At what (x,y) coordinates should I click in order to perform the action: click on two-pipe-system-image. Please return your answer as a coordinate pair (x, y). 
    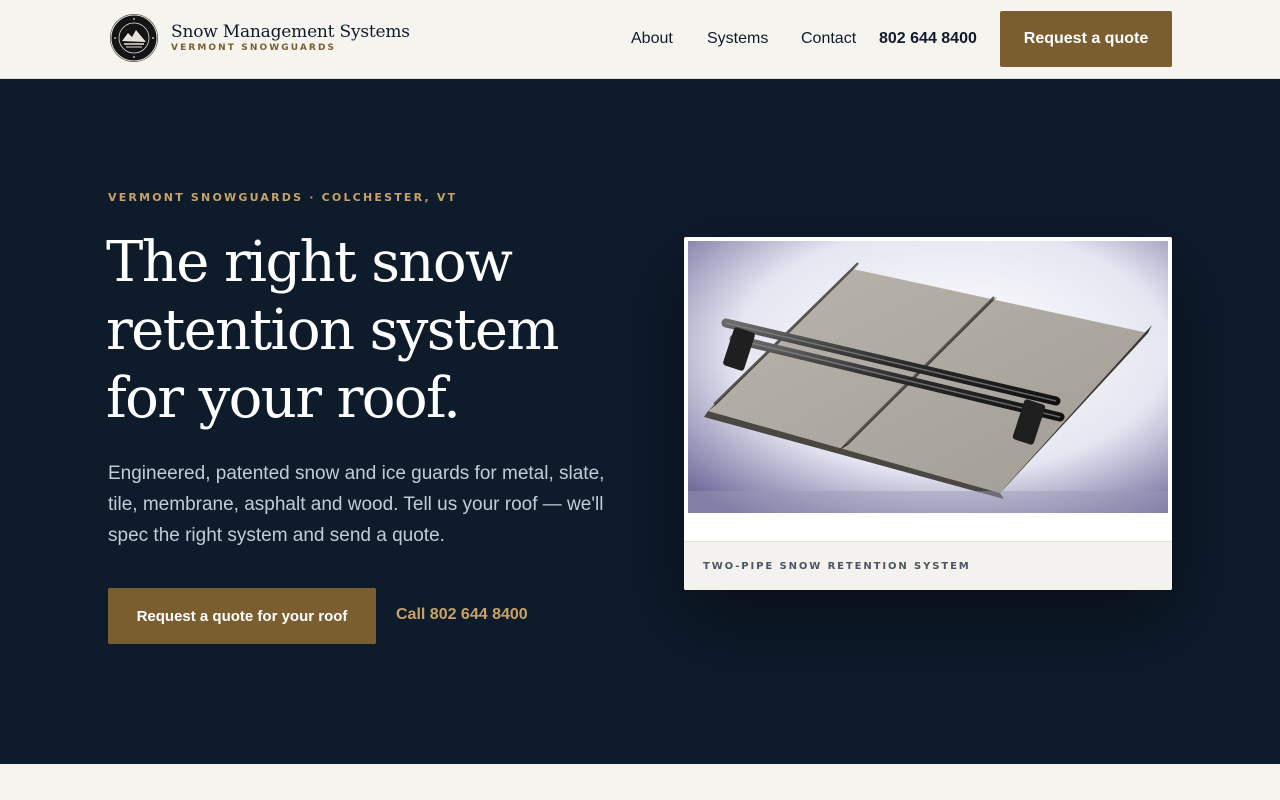
    Looking at the image, I should click on (928, 377).